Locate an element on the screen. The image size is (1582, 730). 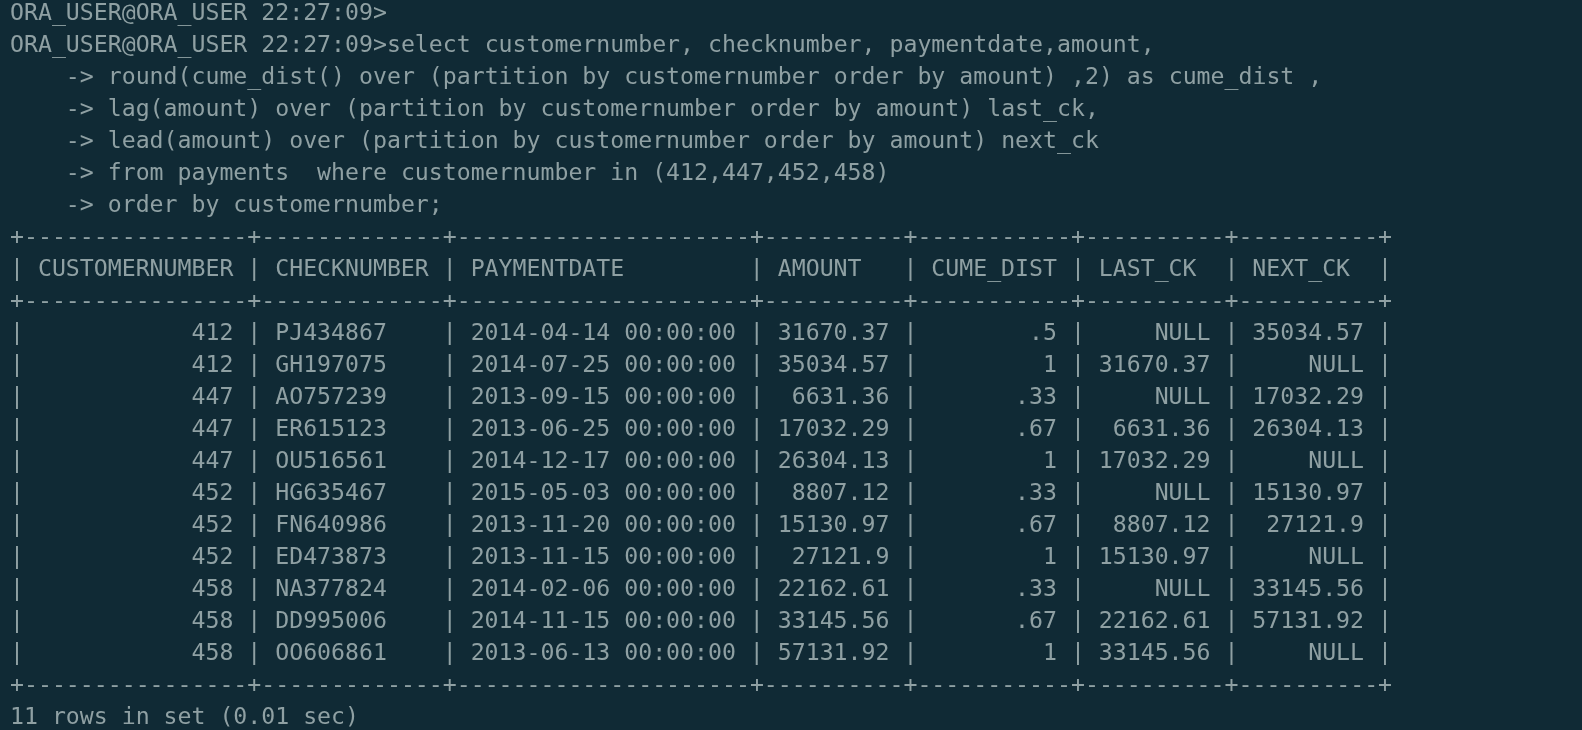
table-cell-text: 2013-06-13 00:00:00 is located at coordinates (603, 652).